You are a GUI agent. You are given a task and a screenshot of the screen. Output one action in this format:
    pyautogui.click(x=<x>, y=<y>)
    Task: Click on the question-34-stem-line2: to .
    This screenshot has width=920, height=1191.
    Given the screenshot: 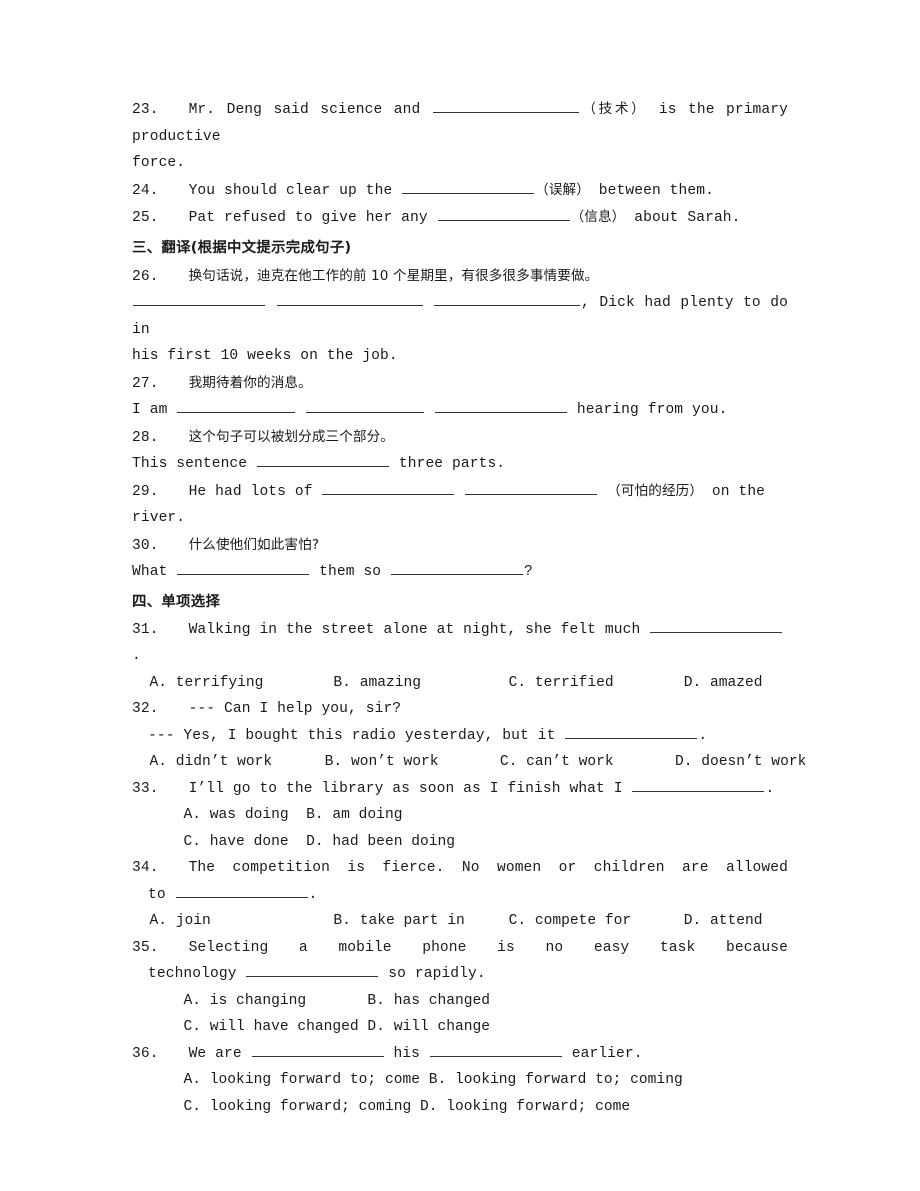 What is the action you would take?
    pyautogui.click(x=460, y=895)
    